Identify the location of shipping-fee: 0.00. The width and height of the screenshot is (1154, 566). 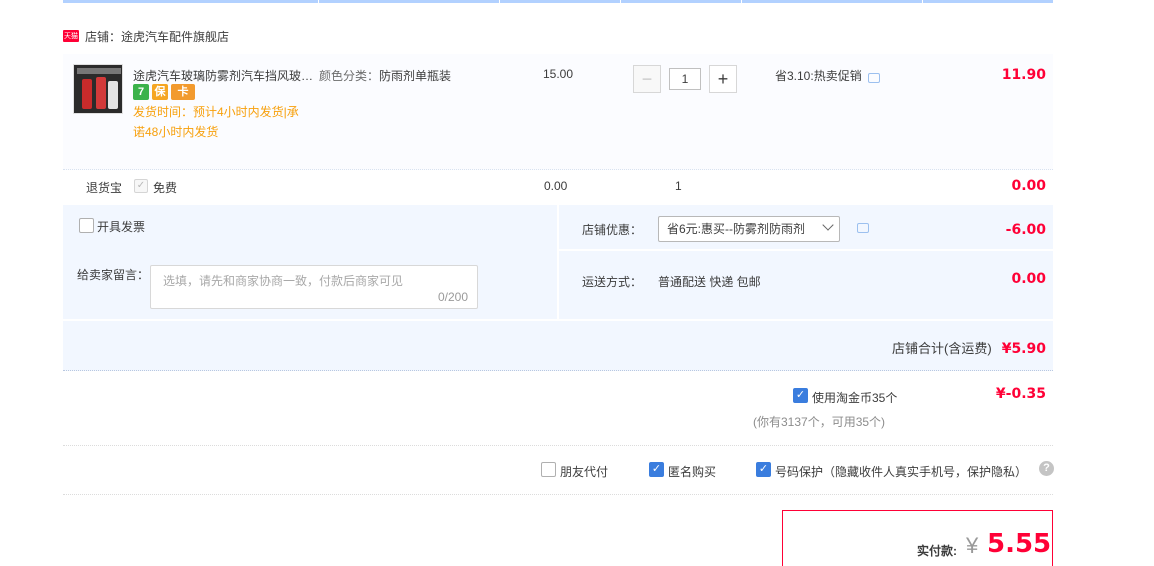
(1028, 279).